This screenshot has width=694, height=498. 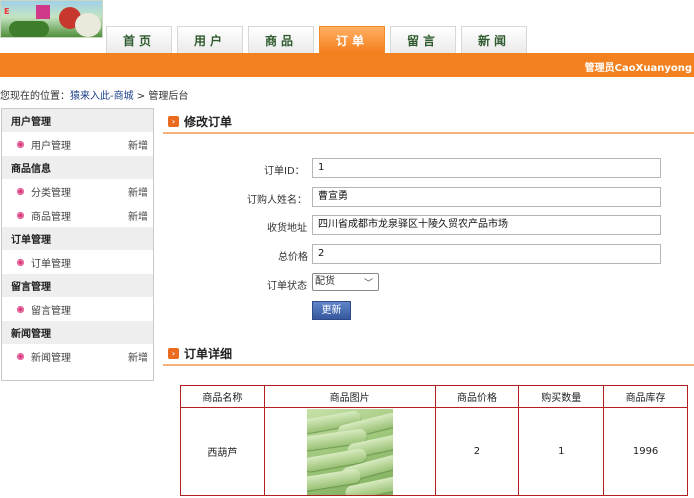 What do you see at coordinates (316, 39) in the screenshot?
I see `main-nav: 首页 用户 商品 订单 留言 新闻` at bounding box center [316, 39].